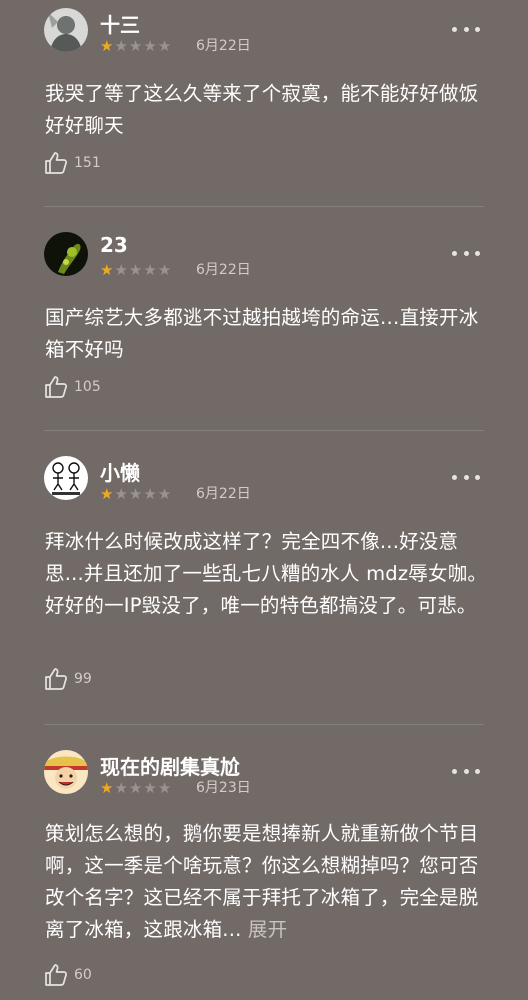  I want to click on like-button: 151, so click(72, 163).